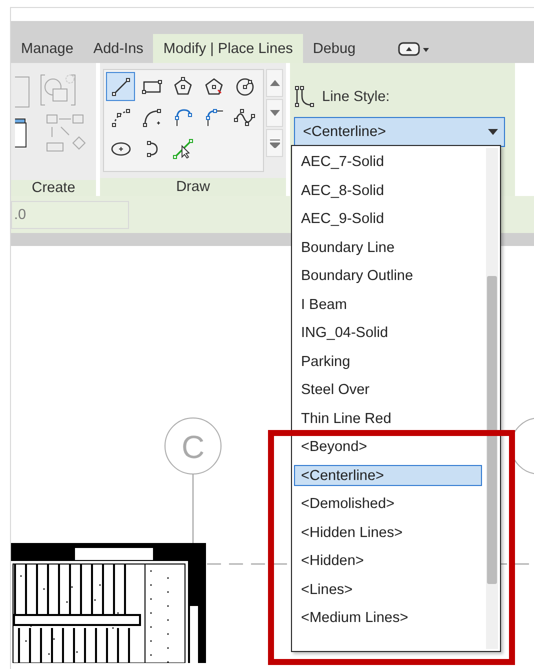  I want to click on line-style-dropdown: <Centerline>, so click(399, 132).